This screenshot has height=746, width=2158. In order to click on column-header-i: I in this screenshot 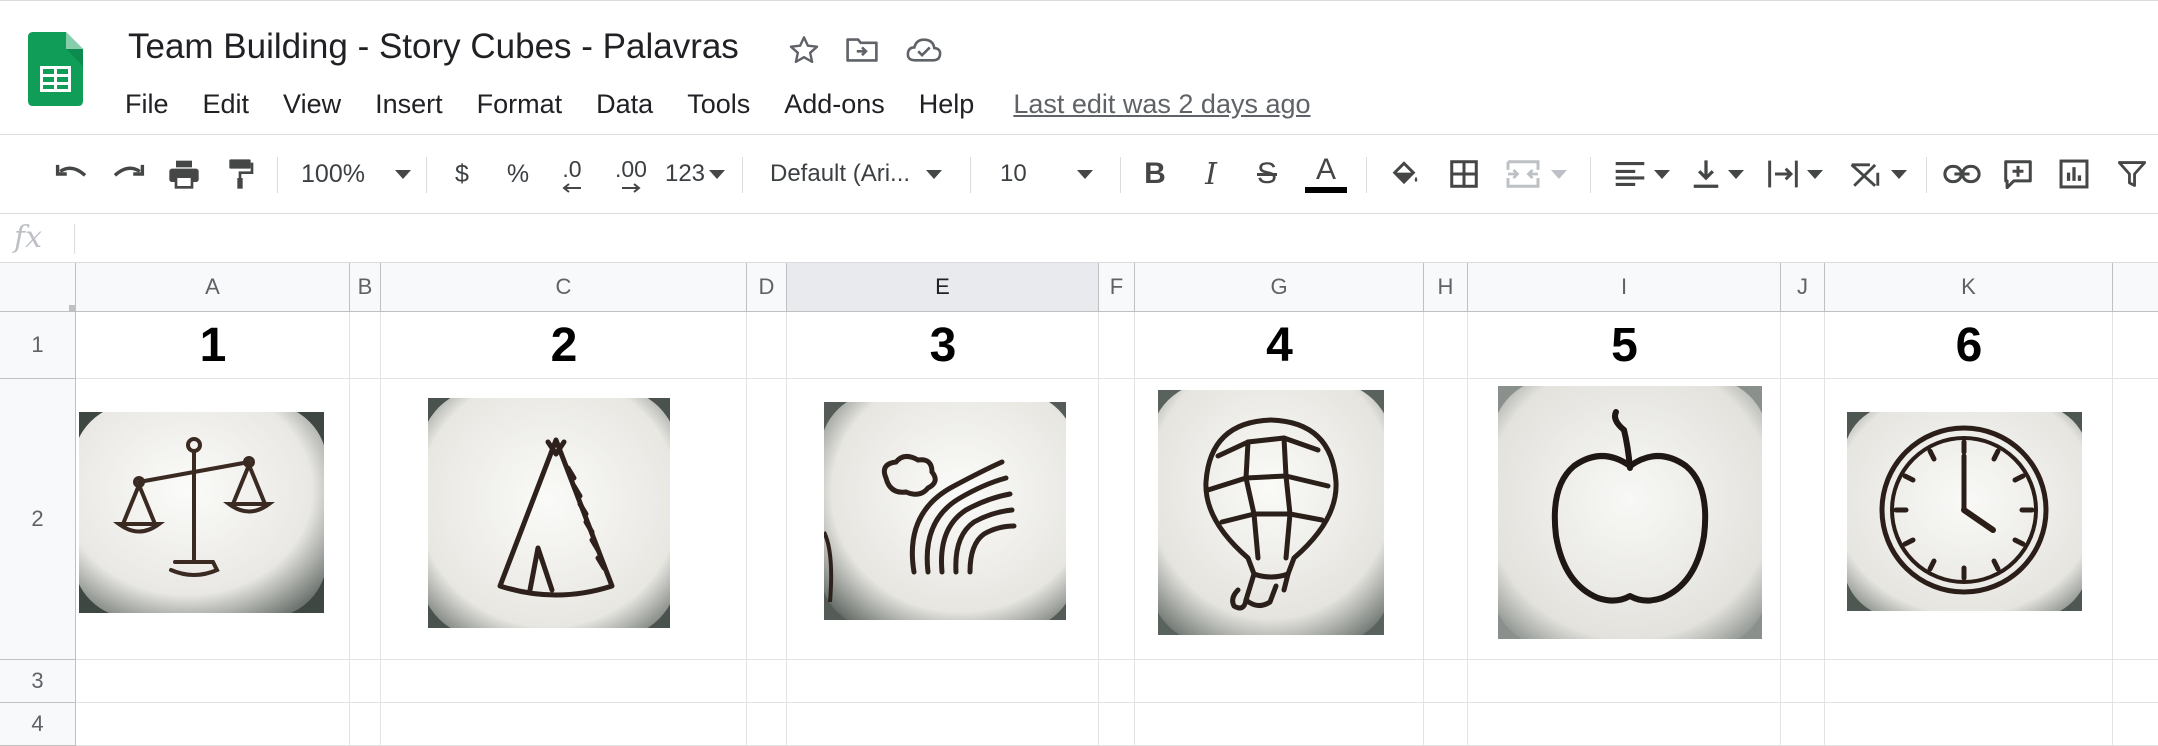, I will do `click(1624, 287)`.